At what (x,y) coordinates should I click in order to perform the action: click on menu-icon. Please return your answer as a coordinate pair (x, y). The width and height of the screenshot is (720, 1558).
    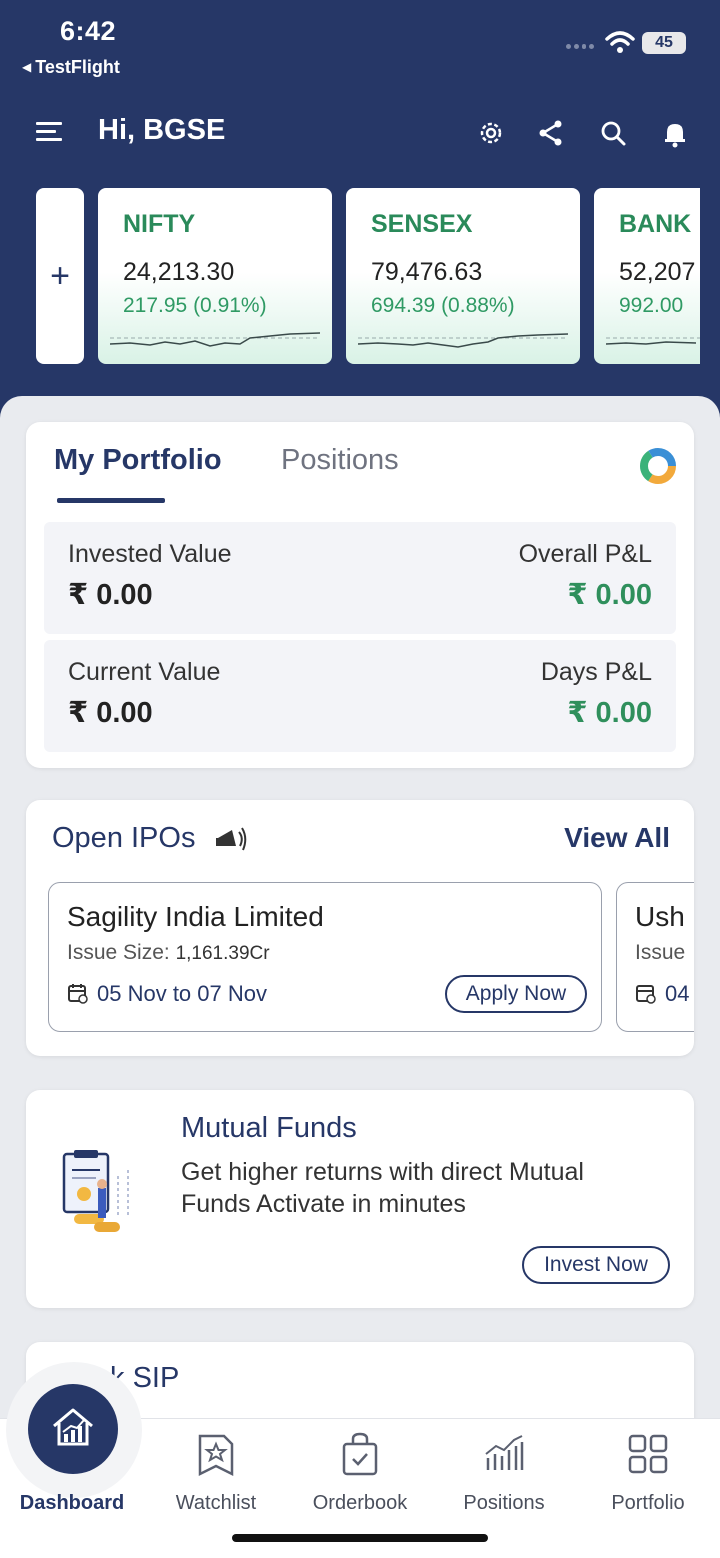
    Looking at the image, I should click on (49, 132).